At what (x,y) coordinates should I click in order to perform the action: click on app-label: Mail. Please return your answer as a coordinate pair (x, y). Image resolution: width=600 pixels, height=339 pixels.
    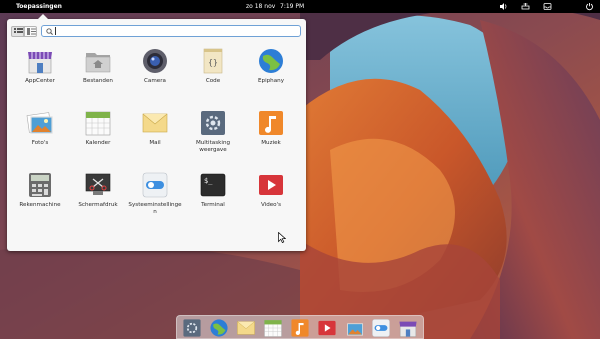
    Looking at the image, I should click on (155, 143).